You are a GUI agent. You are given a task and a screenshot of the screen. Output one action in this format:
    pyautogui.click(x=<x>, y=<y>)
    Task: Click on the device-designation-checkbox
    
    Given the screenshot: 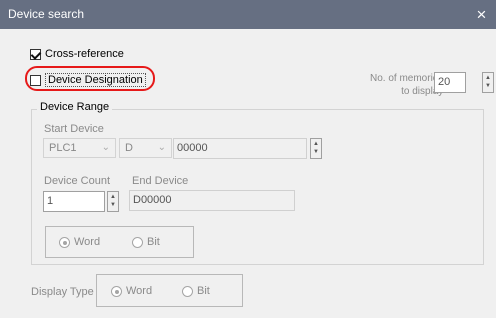 What is the action you would take?
    pyautogui.click(x=35, y=80)
    